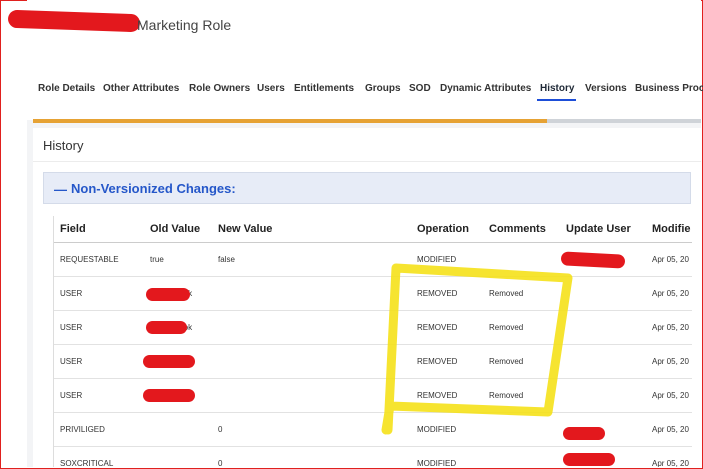 Image resolution: width=703 pixels, height=469 pixels. Describe the element at coordinates (66, 88) in the screenshot. I see `tab-role-details: Role Details` at that location.